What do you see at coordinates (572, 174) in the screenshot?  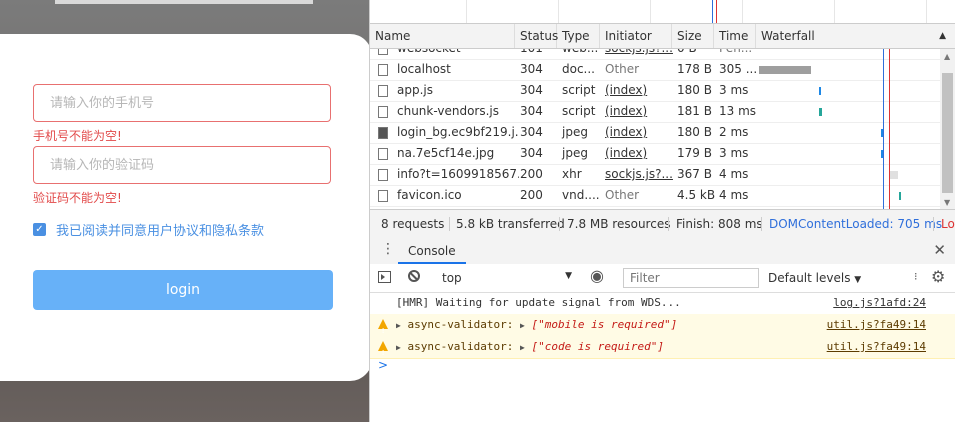 I see `cell-type: xhr` at bounding box center [572, 174].